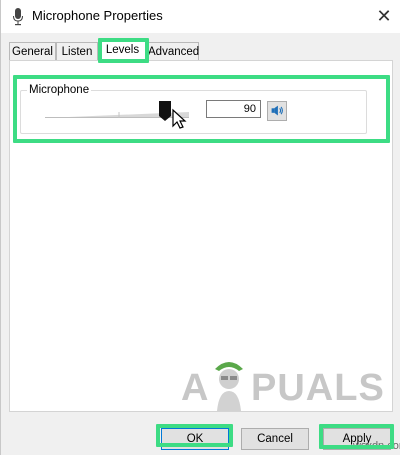  Describe the element at coordinates (356, 436) in the screenshot. I see `apply-button-highlight` at that location.